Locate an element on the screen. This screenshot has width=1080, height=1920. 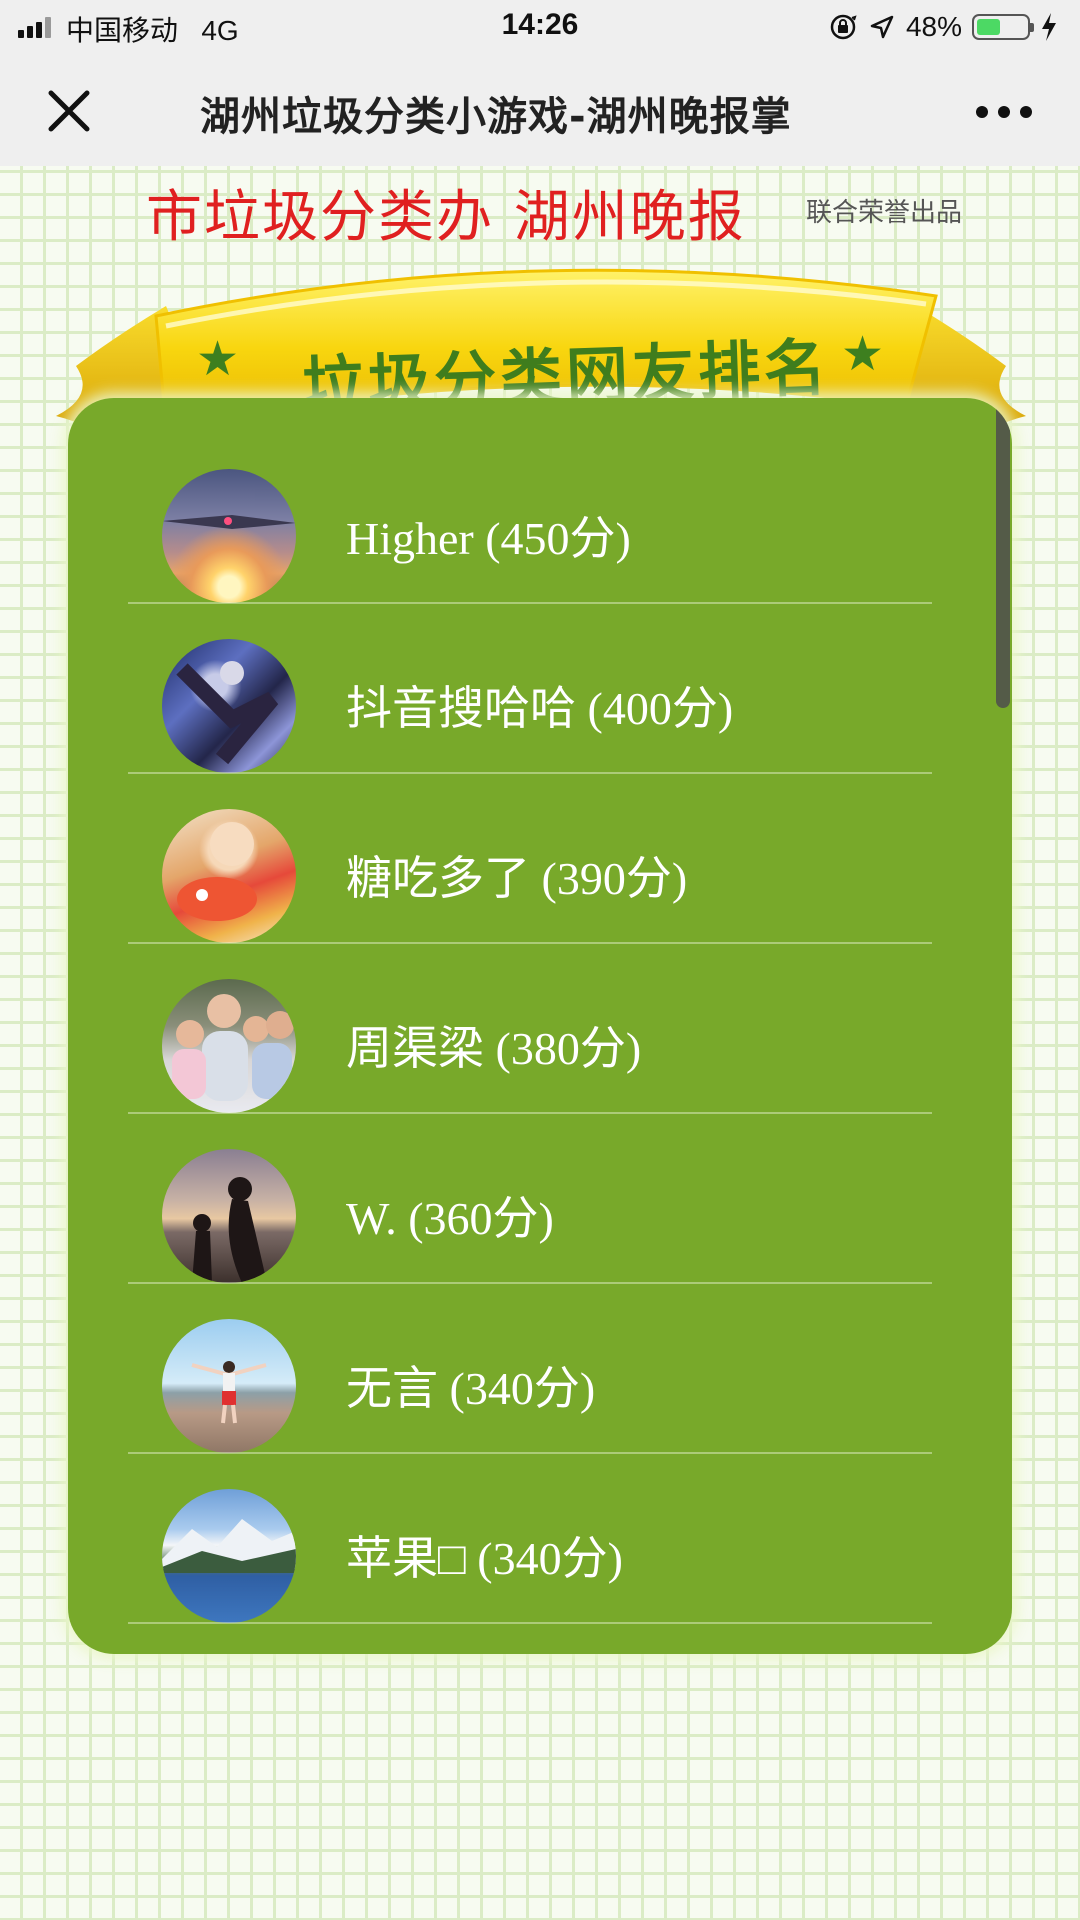
battery-percent: 48% is located at coordinates (933, 26).